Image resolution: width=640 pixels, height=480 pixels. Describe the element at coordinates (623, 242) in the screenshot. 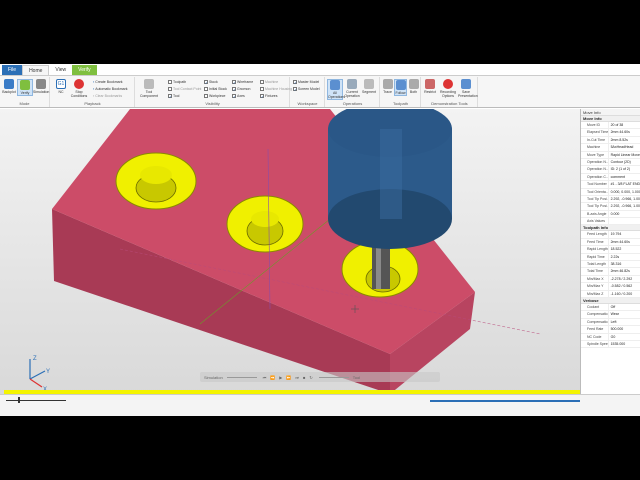

I see `property-value: 2mm 44.60s` at that location.